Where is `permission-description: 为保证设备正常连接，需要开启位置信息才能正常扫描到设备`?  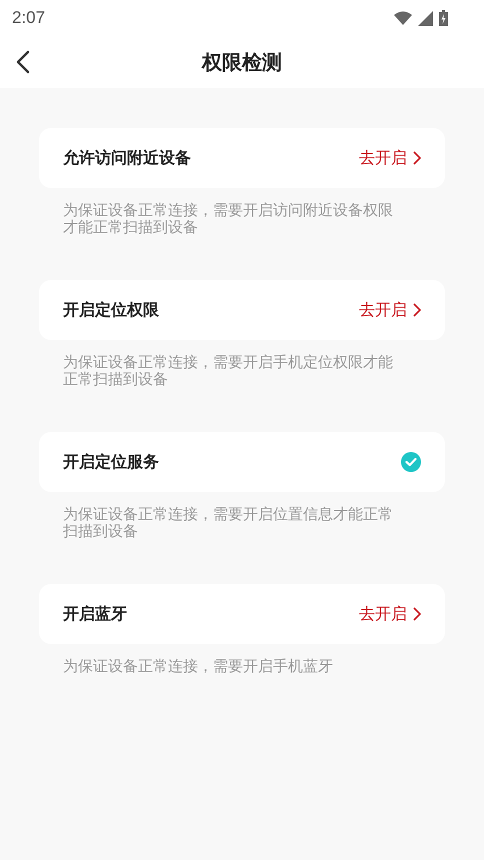 permission-description: 为保证设备正常连接，需要开启位置信息才能正常扫描到设备 is located at coordinates (228, 523).